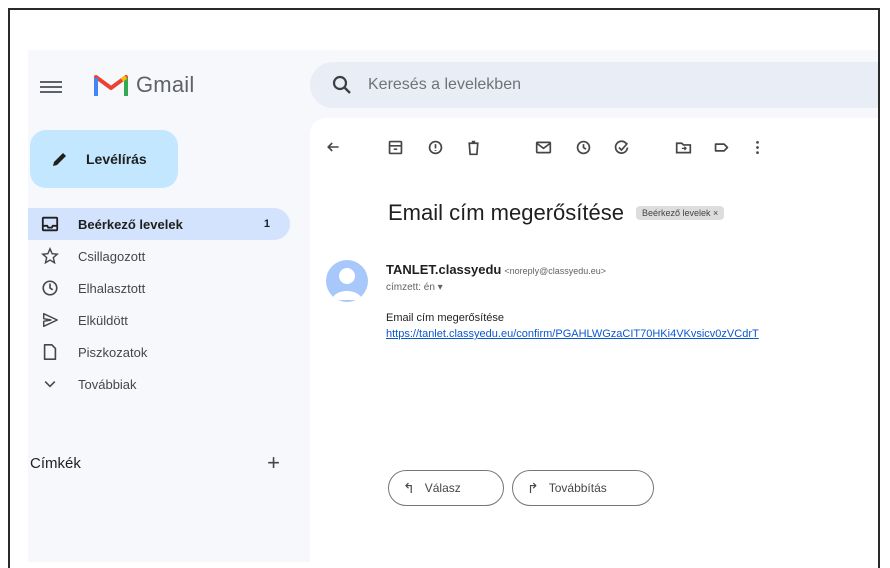  Describe the element at coordinates (112, 256) in the screenshot. I see `sidebar-item-label: Csillagozott` at that location.